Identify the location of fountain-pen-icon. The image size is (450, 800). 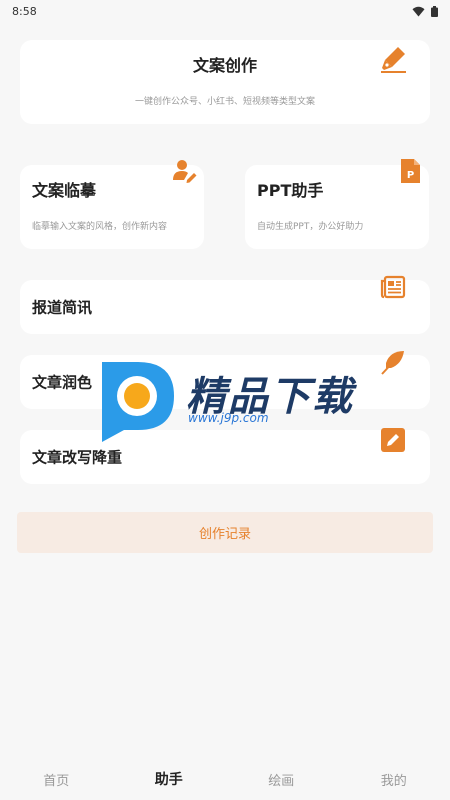
(393, 59).